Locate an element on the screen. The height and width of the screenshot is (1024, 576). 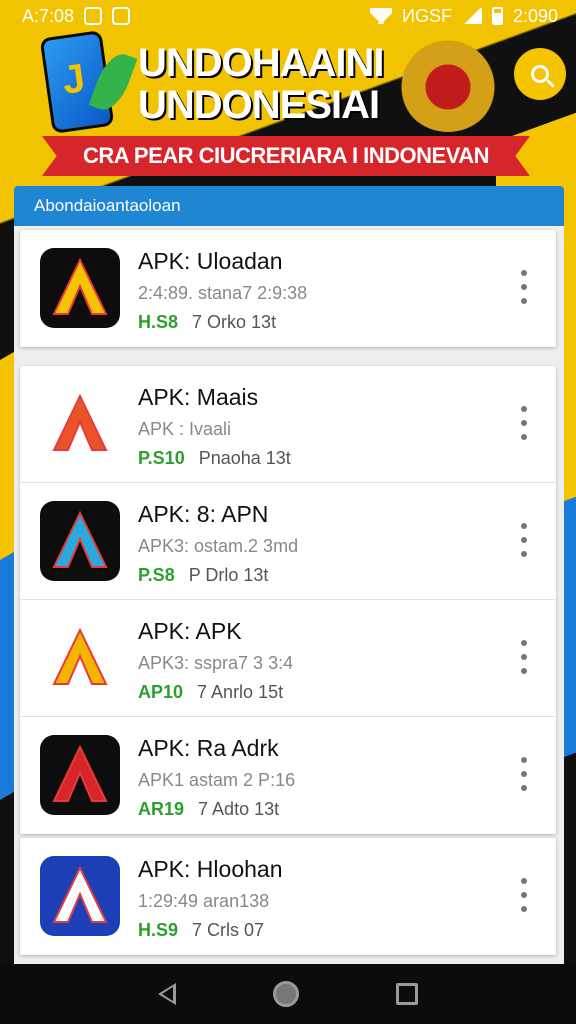
app-subtitle: 2:4:89. stana7 2:9:38 is located at coordinates (223, 293).